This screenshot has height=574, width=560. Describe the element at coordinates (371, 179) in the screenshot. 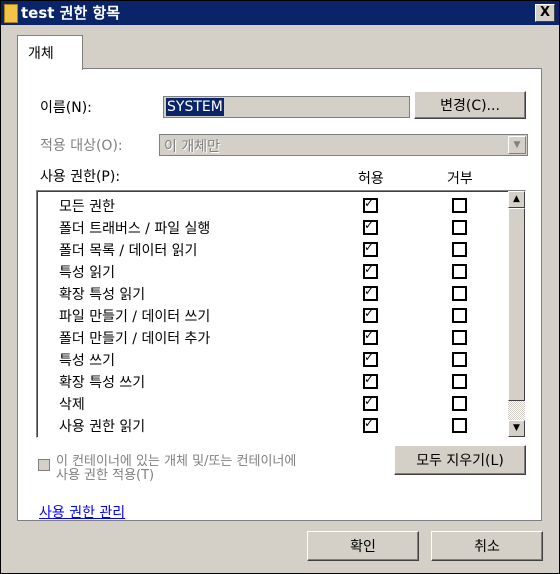

I see `allow-column-header: 허용` at that location.